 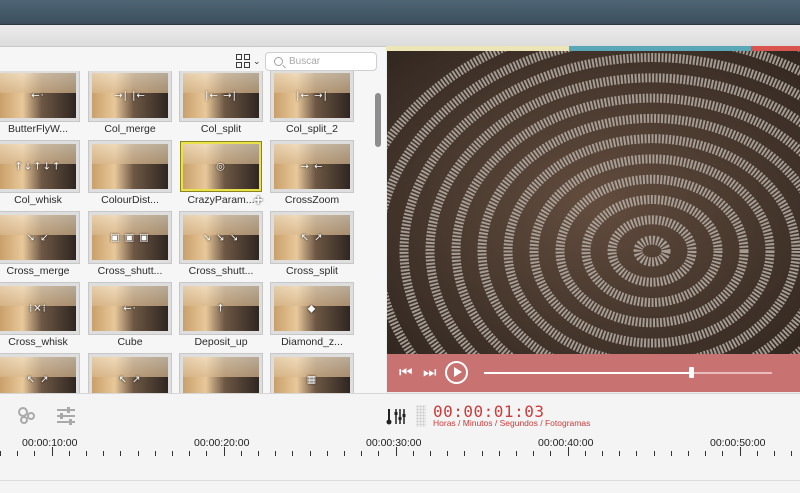 What do you see at coordinates (312, 379) in the screenshot?
I see `transition-glyph: ▦` at bounding box center [312, 379].